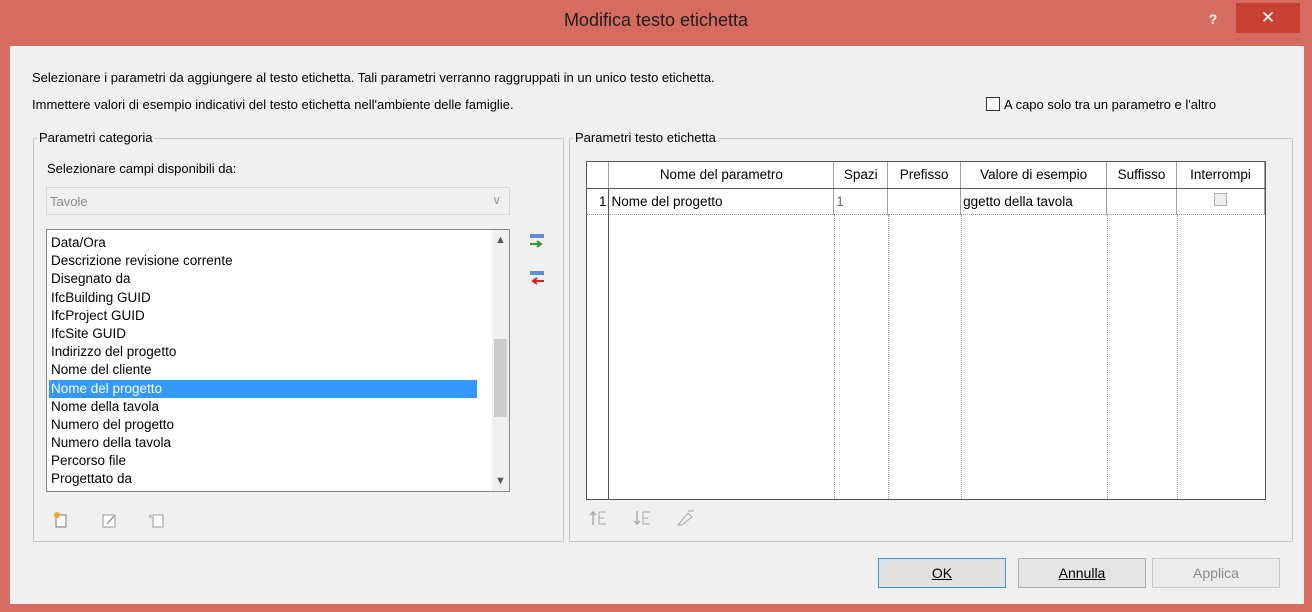 Image resolution: width=1312 pixels, height=612 pixels. What do you see at coordinates (96, 137) in the screenshot?
I see `category-parameters-legend: Parametri categoria` at bounding box center [96, 137].